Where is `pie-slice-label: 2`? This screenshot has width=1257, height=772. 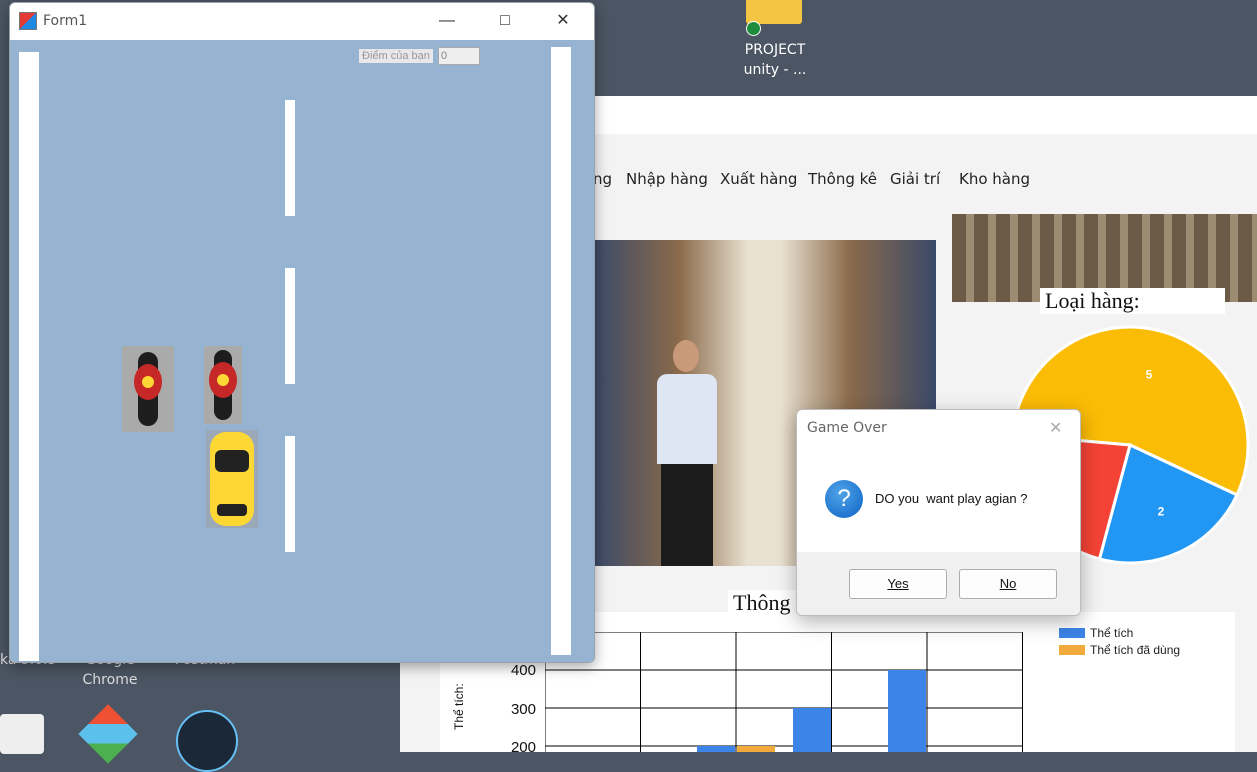 pie-slice-label: 2 is located at coordinates (1161, 511).